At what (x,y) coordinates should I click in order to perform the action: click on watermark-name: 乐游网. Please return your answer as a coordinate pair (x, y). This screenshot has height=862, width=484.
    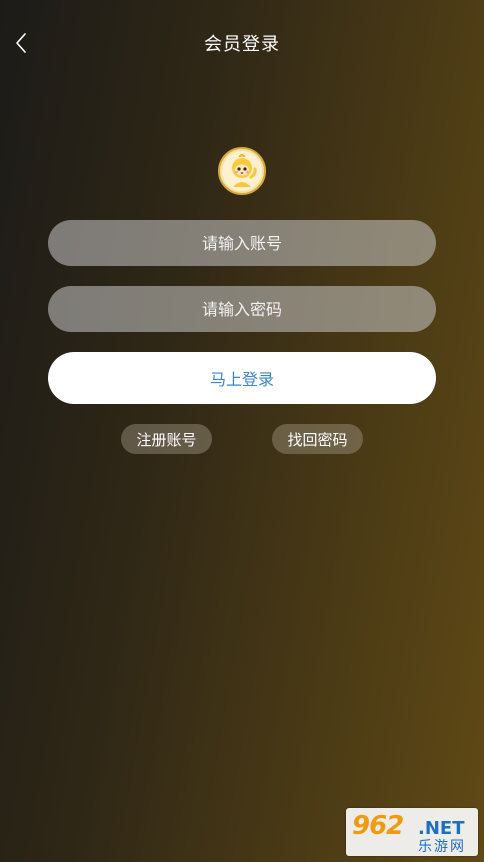
    Looking at the image, I should click on (442, 847).